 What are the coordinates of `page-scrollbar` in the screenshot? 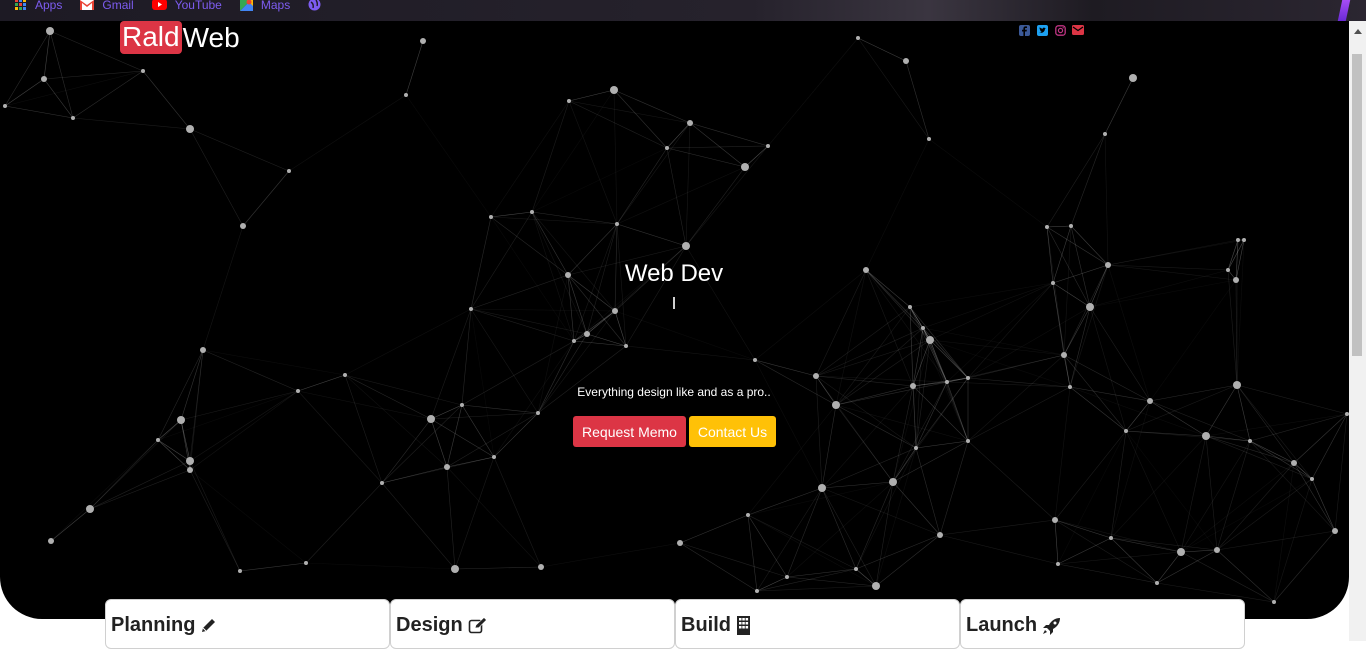 It's located at (1357, 331).